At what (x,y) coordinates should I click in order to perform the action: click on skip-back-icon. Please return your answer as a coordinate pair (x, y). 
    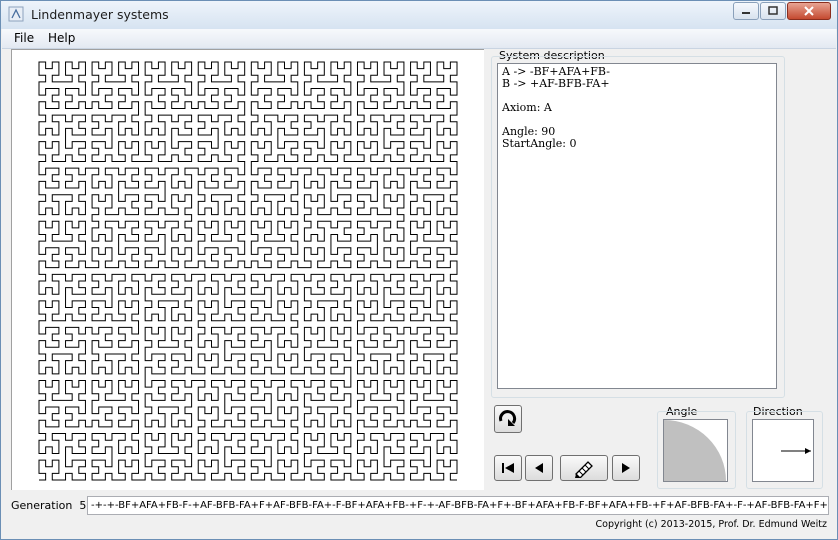
    Looking at the image, I should click on (508, 468).